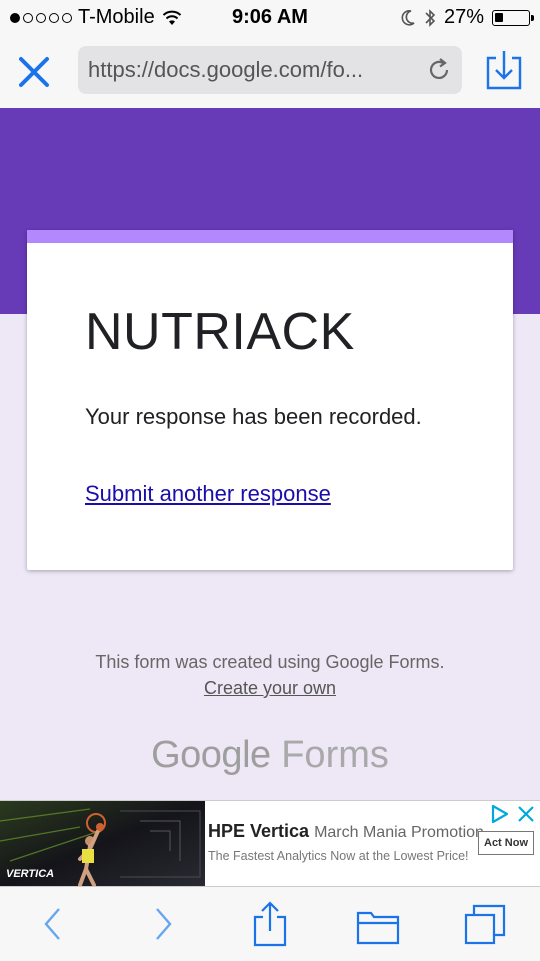 This screenshot has width=540, height=961. Describe the element at coordinates (253, 416) in the screenshot. I see `confirmation-message: Your response has been recorded.` at that location.